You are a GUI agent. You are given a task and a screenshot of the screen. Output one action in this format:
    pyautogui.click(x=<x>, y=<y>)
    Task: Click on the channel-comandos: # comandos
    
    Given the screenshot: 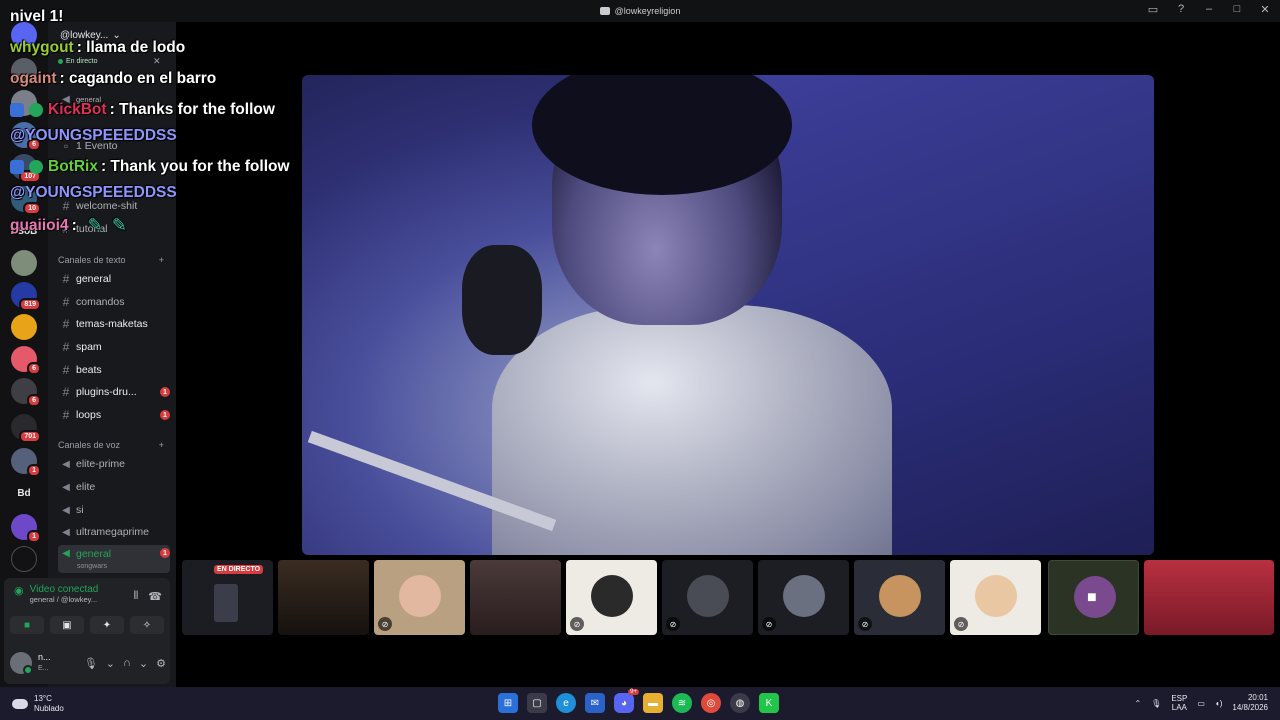 What is the action you would take?
    pyautogui.click(x=114, y=302)
    